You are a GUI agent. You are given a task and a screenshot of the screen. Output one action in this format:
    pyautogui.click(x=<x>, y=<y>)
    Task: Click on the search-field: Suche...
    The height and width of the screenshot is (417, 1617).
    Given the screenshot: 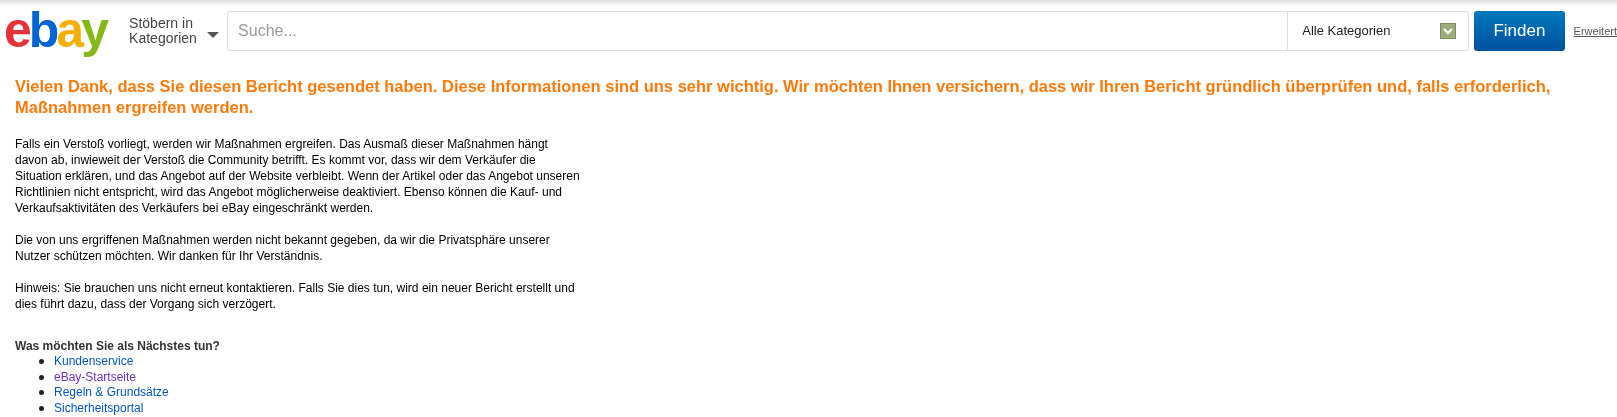 What is the action you would take?
    pyautogui.click(x=757, y=31)
    